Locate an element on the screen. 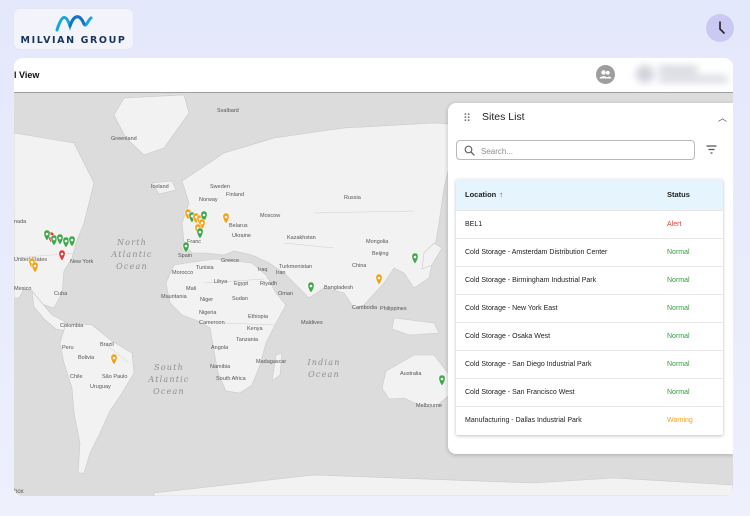  map-label-ethiopia: Ethiopia is located at coordinates (258, 317).